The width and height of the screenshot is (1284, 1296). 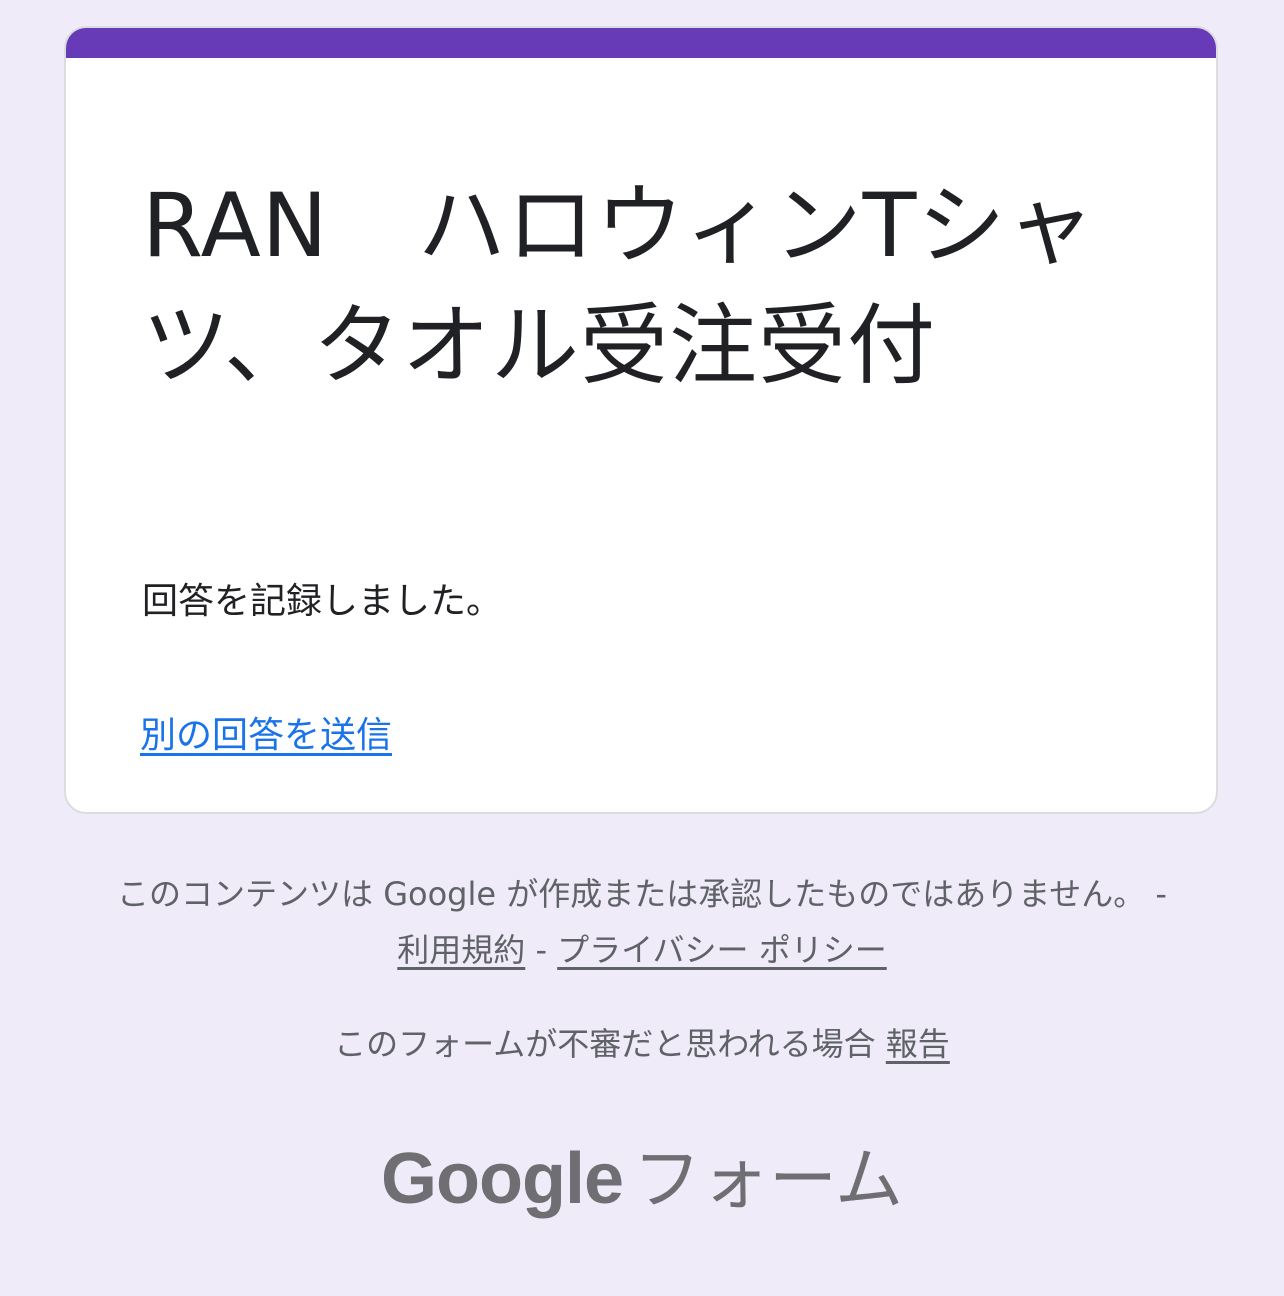 I want to click on privacy-policy-link: プライバシー ポリシー, so click(x=722, y=950).